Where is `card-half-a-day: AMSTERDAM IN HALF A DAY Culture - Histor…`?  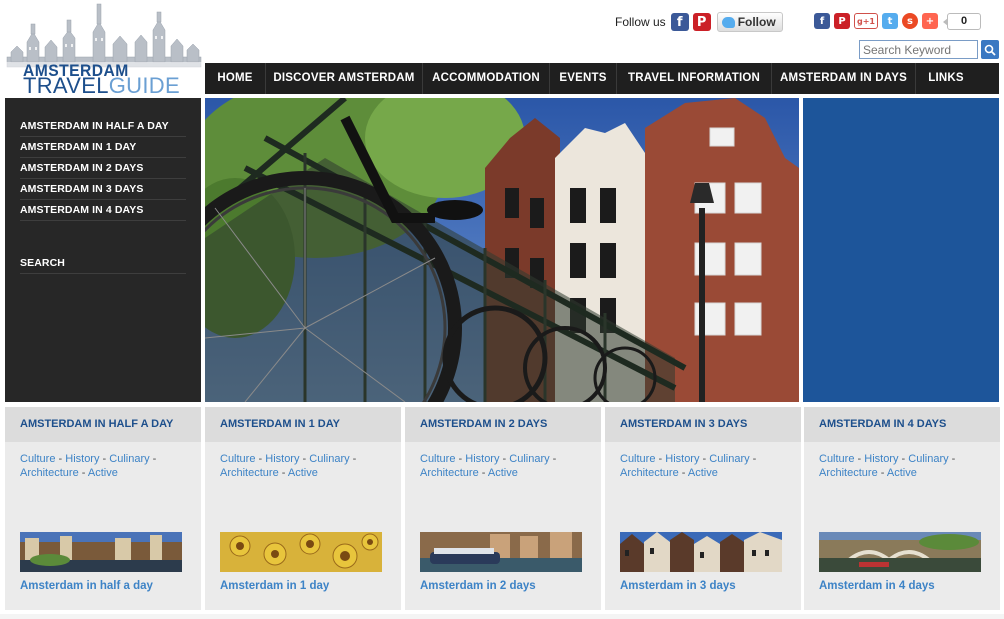 card-half-a-day: AMSTERDAM IN HALF A DAY Culture - Histor… is located at coordinates (103, 508).